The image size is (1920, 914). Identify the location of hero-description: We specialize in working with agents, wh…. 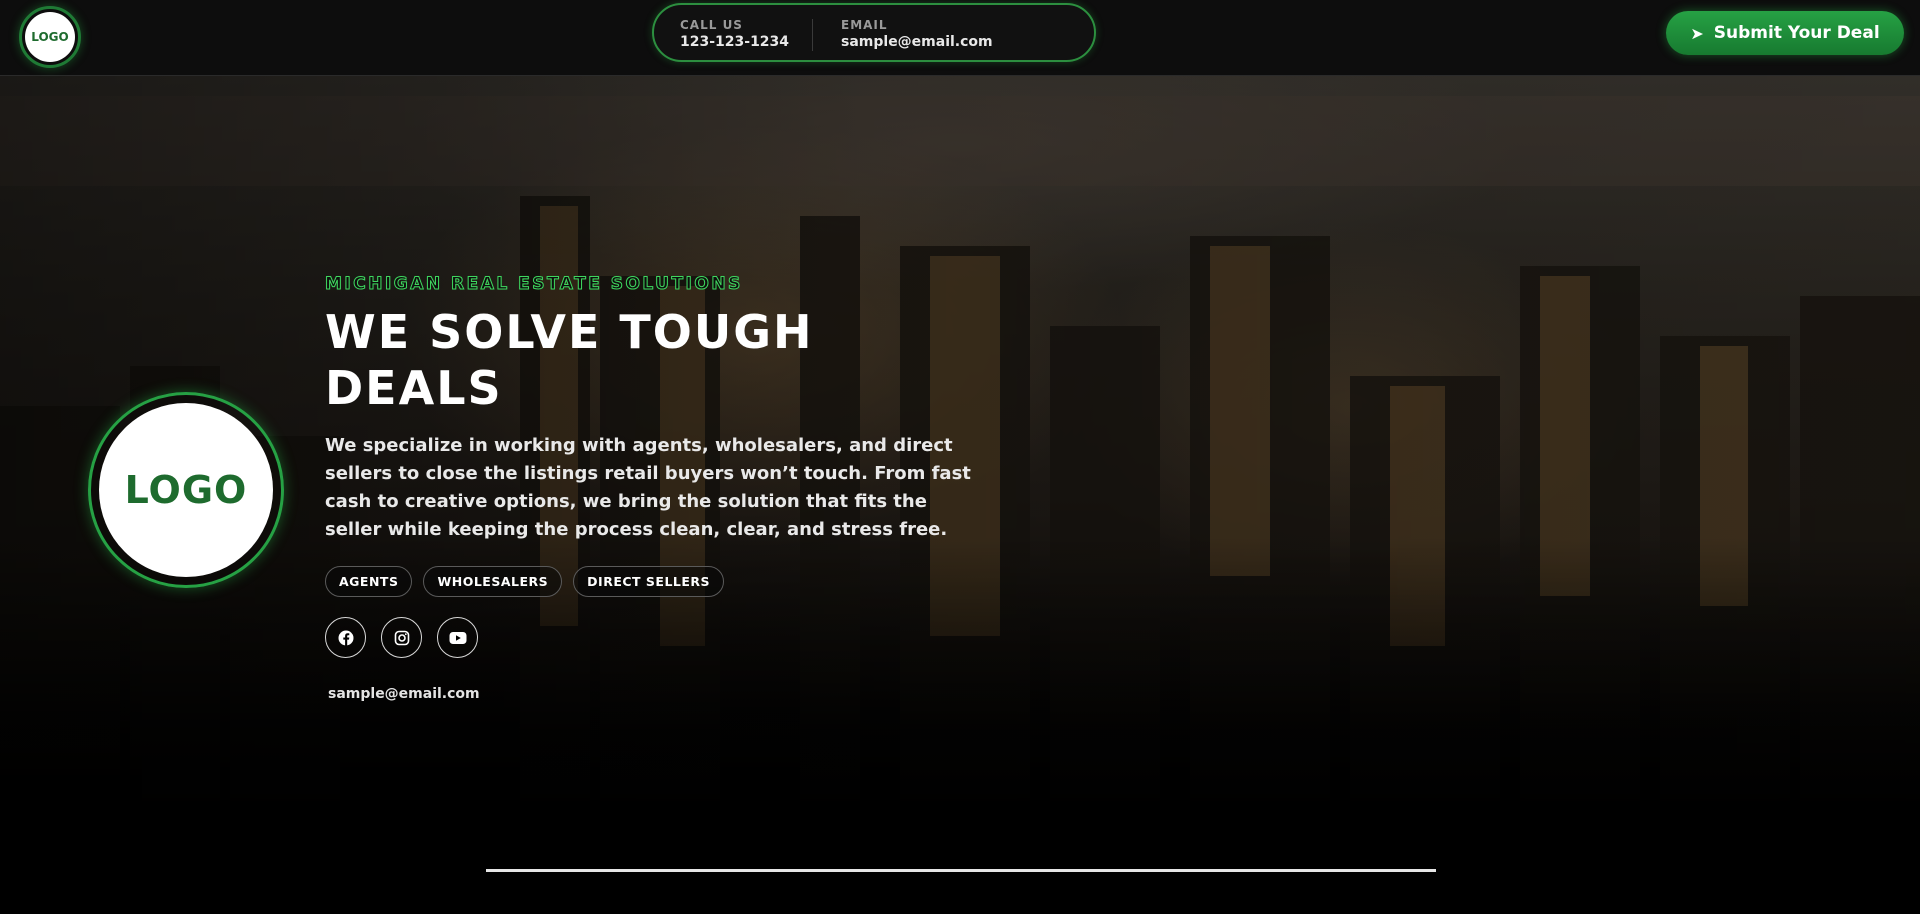
(648, 487).